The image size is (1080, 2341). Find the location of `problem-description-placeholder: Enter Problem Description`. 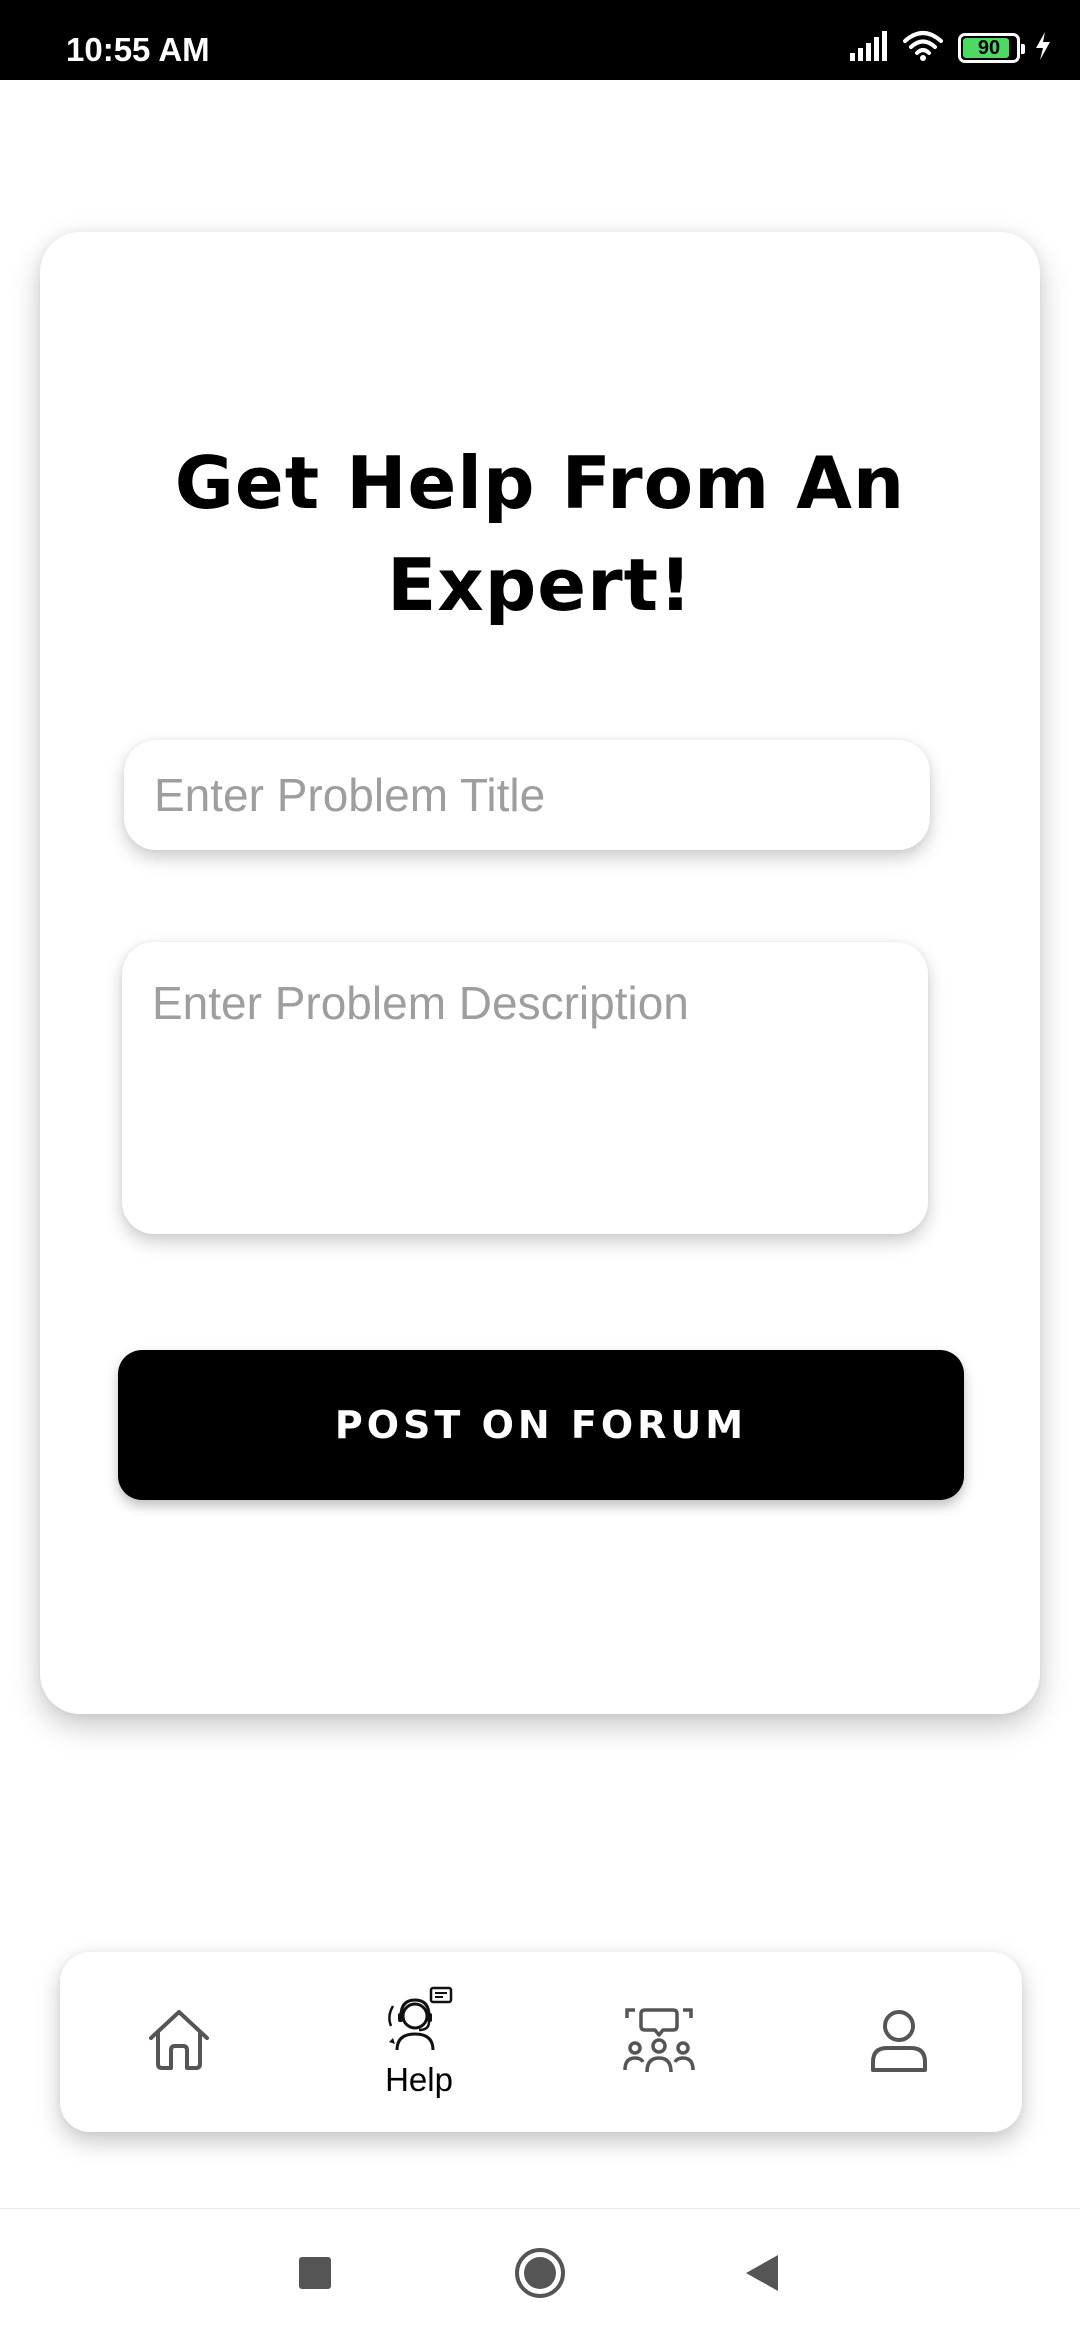

problem-description-placeholder: Enter Problem Description is located at coordinates (420, 1003).